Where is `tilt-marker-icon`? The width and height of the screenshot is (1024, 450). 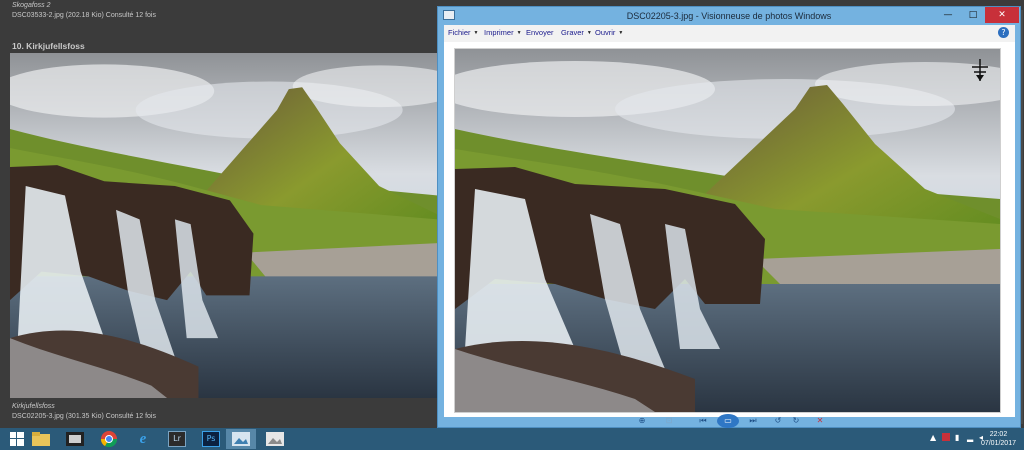
tilt-marker-icon is located at coordinates (980, 70).